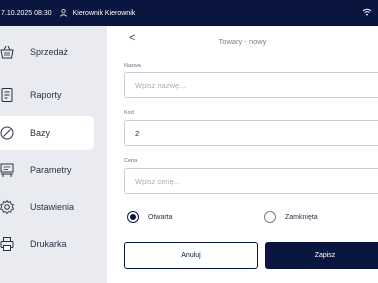 The height and width of the screenshot is (283, 378). What do you see at coordinates (51, 170) in the screenshot?
I see `sidebar-item-label: Parametry` at bounding box center [51, 170].